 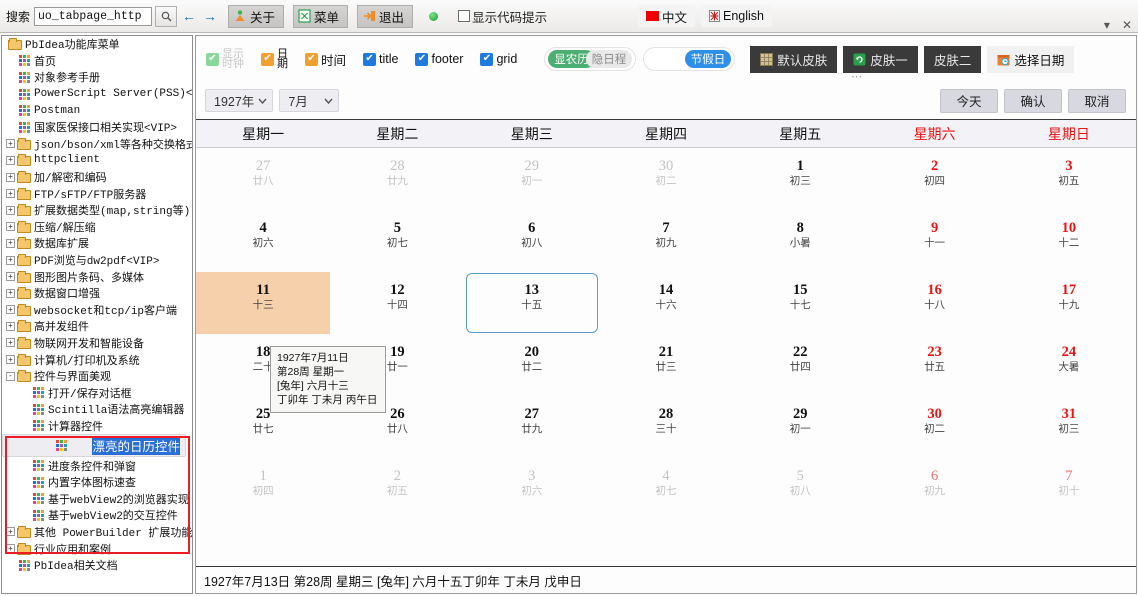 What do you see at coordinates (97, 177) in the screenshot?
I see `tree-node: + 加/解密和编码` at bounding box center [97, 177].